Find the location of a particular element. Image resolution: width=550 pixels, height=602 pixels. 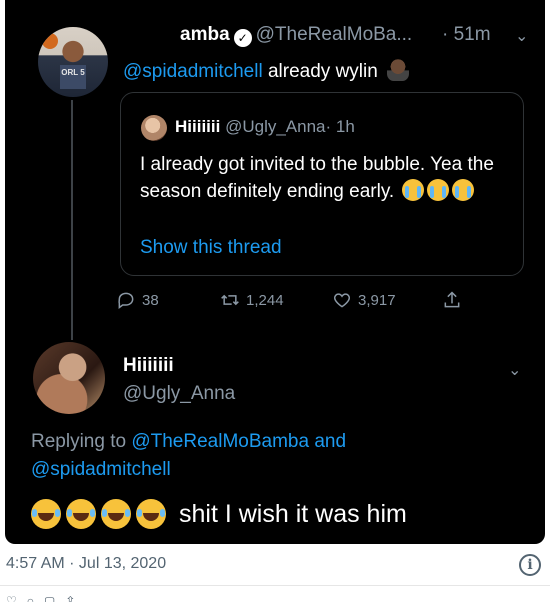

verified-icon: ✓ is located at coordinates (242, 38).